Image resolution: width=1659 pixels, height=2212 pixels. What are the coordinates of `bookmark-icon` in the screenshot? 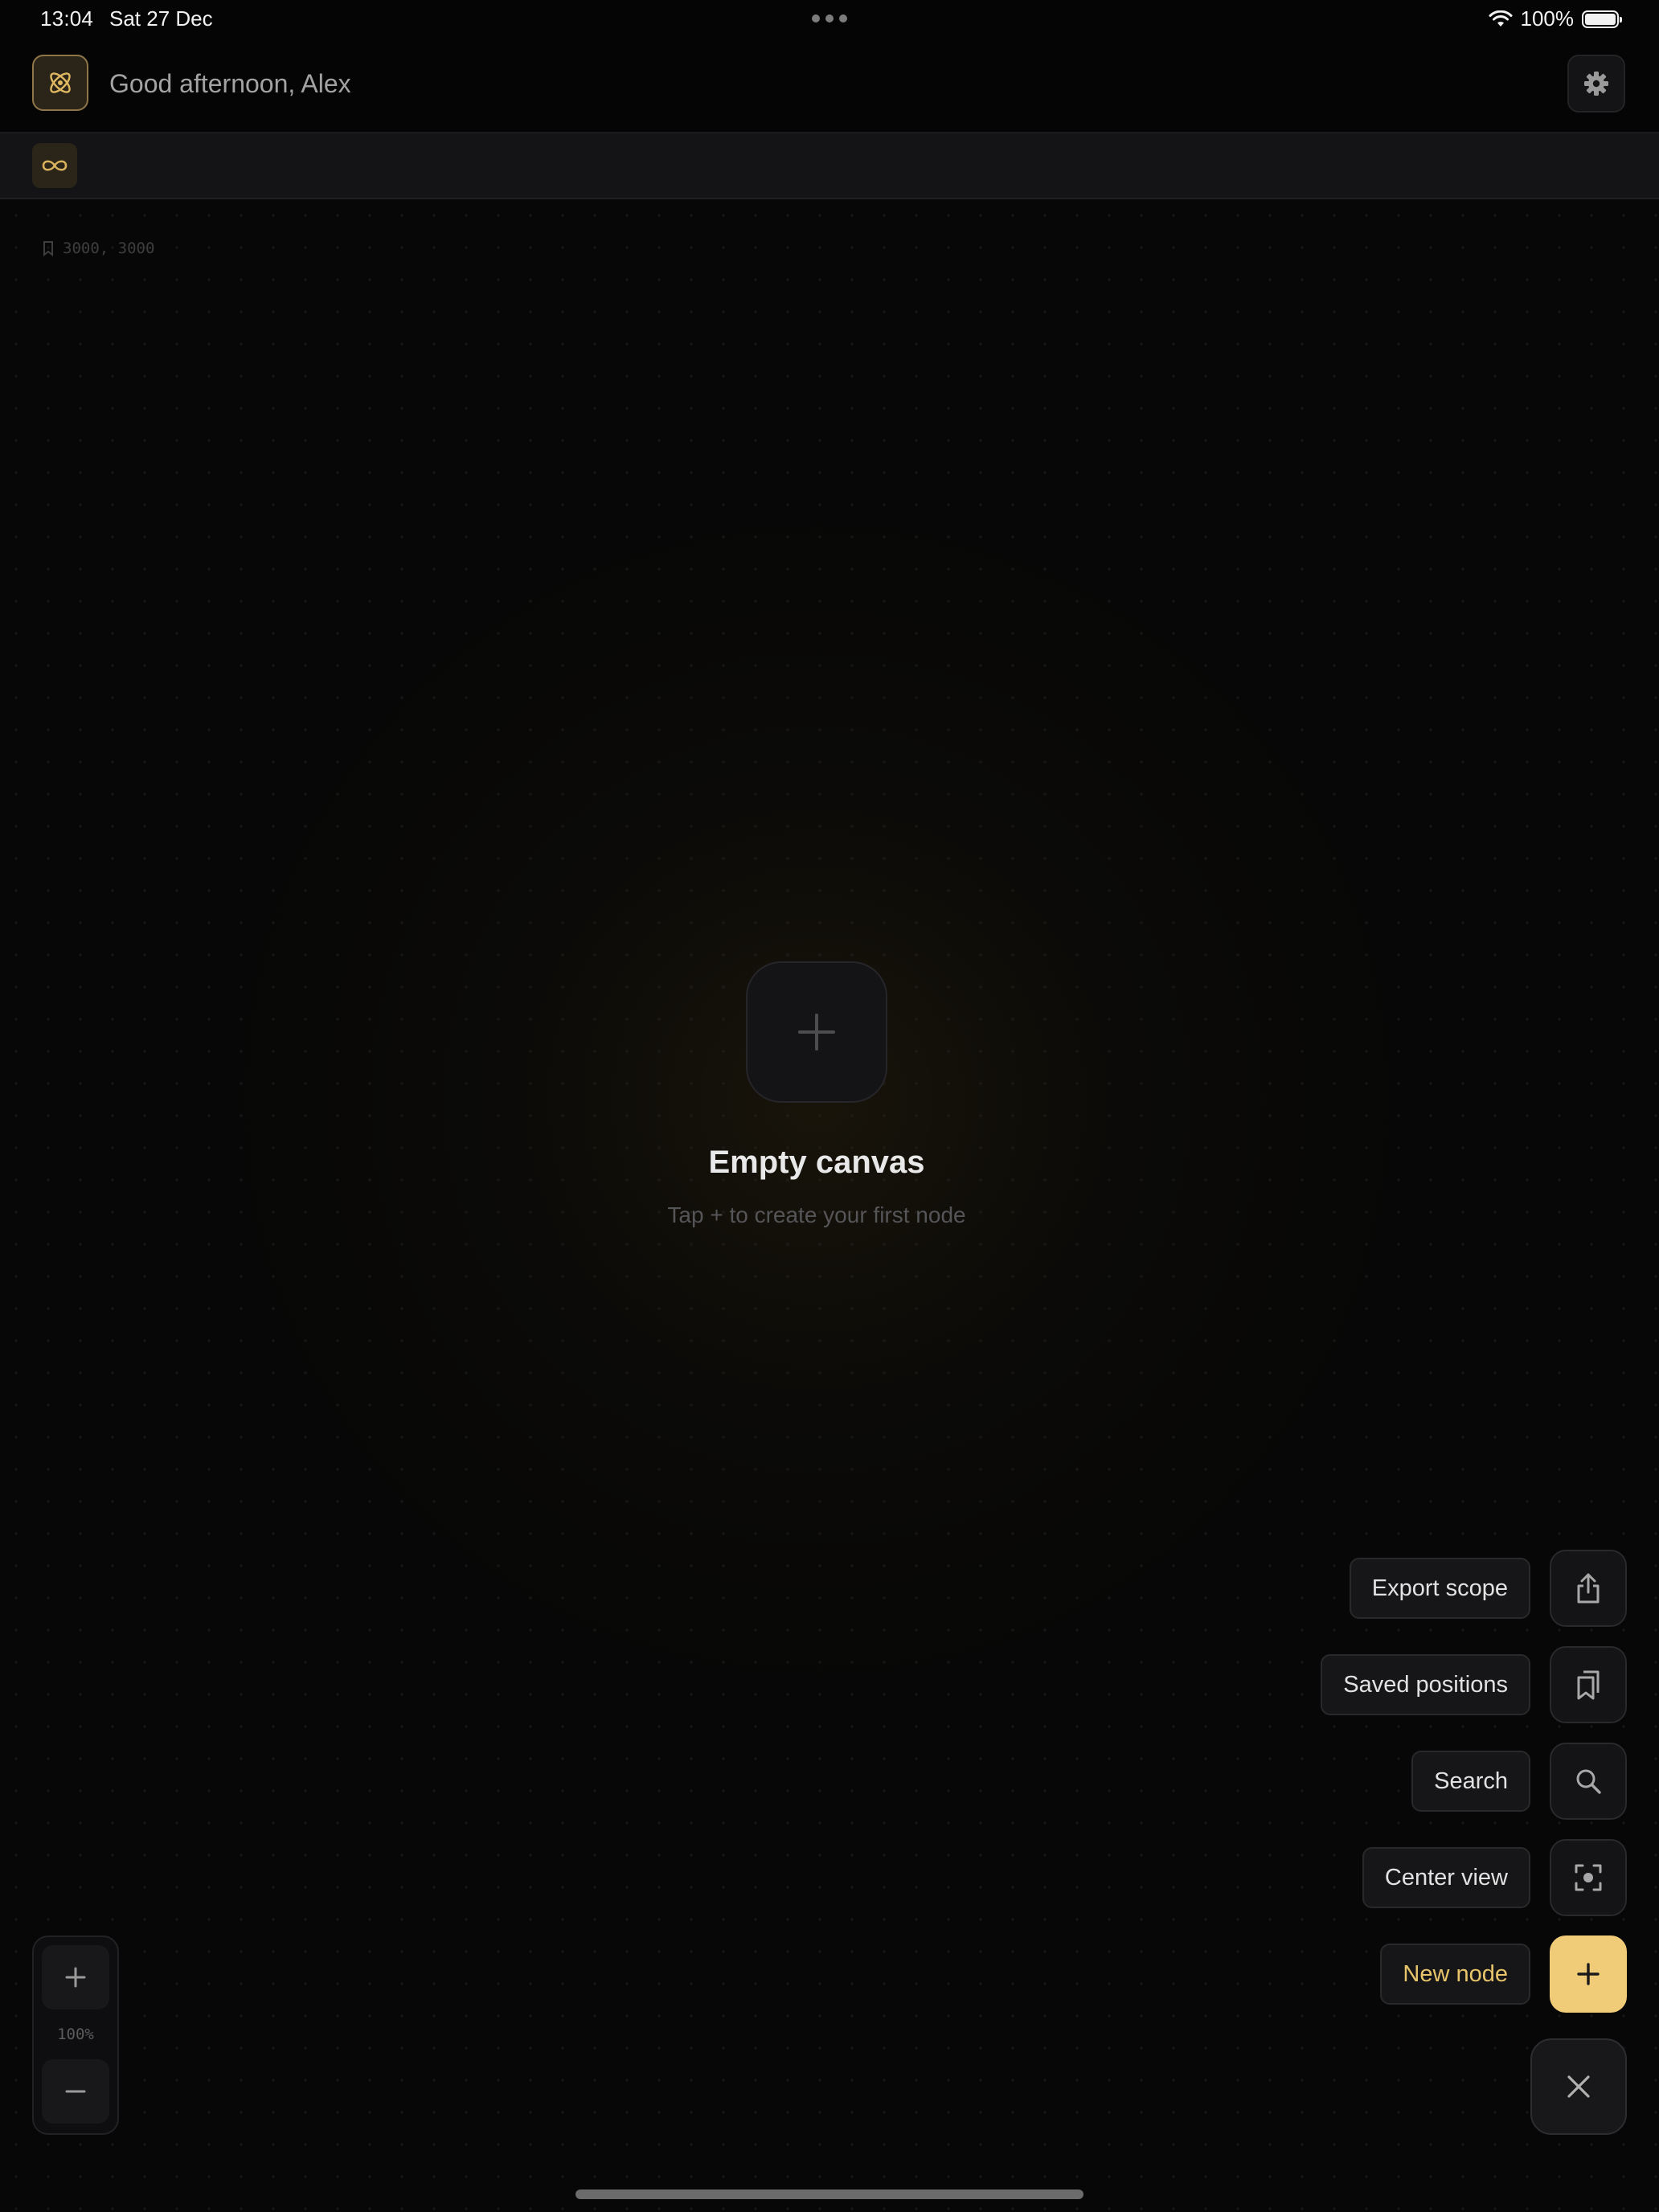 It's located at (48, 248).